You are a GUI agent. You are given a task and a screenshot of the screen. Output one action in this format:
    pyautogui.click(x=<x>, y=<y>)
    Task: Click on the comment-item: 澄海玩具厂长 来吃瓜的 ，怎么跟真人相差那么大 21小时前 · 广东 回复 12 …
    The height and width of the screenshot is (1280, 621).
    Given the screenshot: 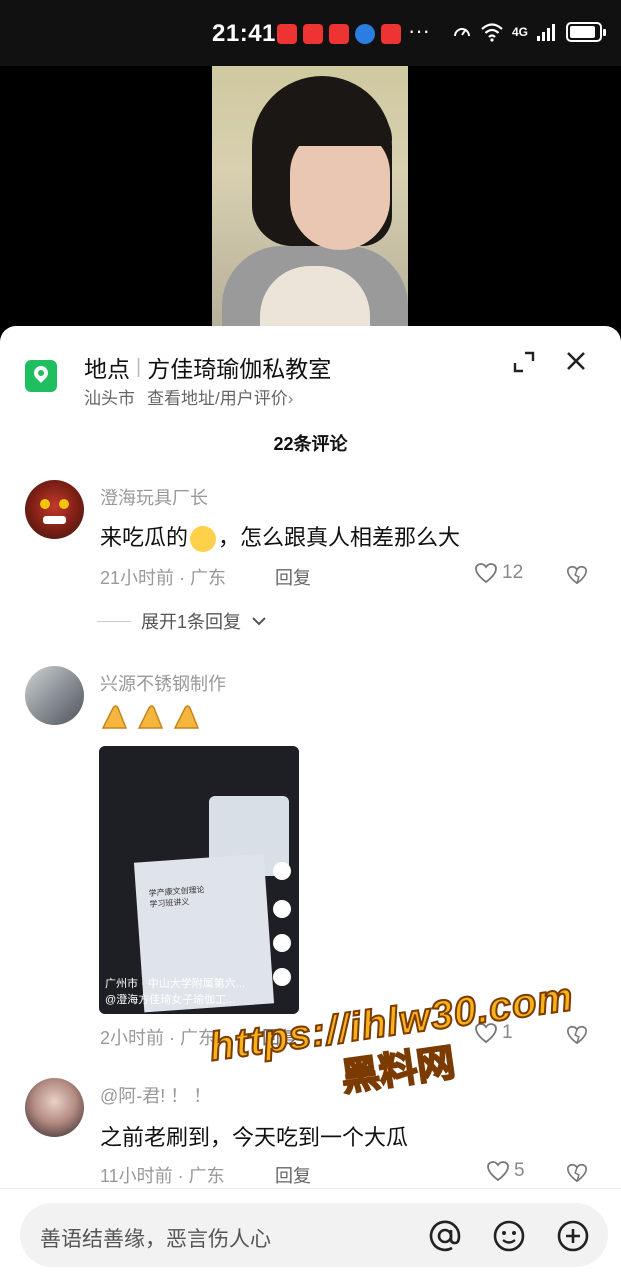 What is the action you would take?
    pyautogui.click(x=310, y=556)
    